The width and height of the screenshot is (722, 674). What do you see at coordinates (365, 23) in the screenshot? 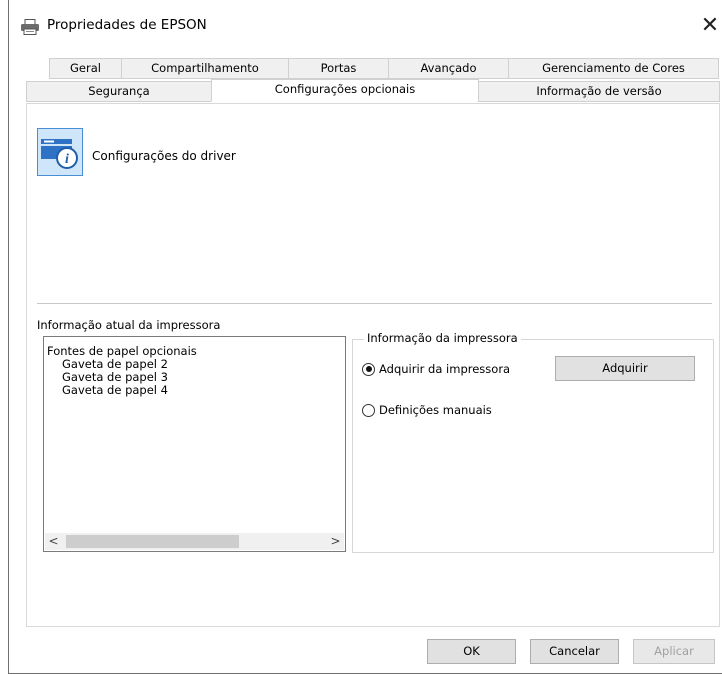
I see `title-bar: Propriedades de EPSON ✕` at bounding box center [365, 23].